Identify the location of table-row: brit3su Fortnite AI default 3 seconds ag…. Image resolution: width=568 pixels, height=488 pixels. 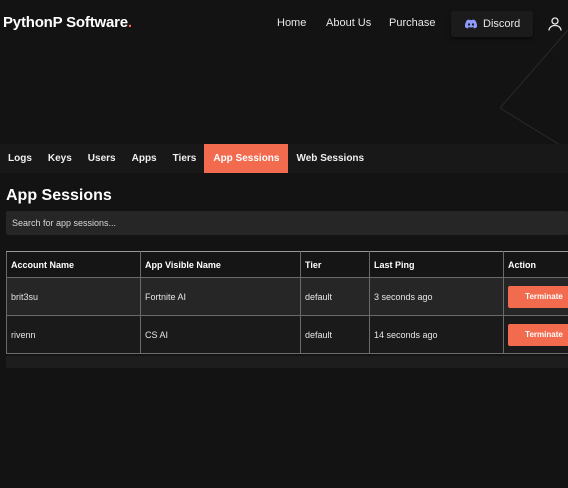
(287, 296).